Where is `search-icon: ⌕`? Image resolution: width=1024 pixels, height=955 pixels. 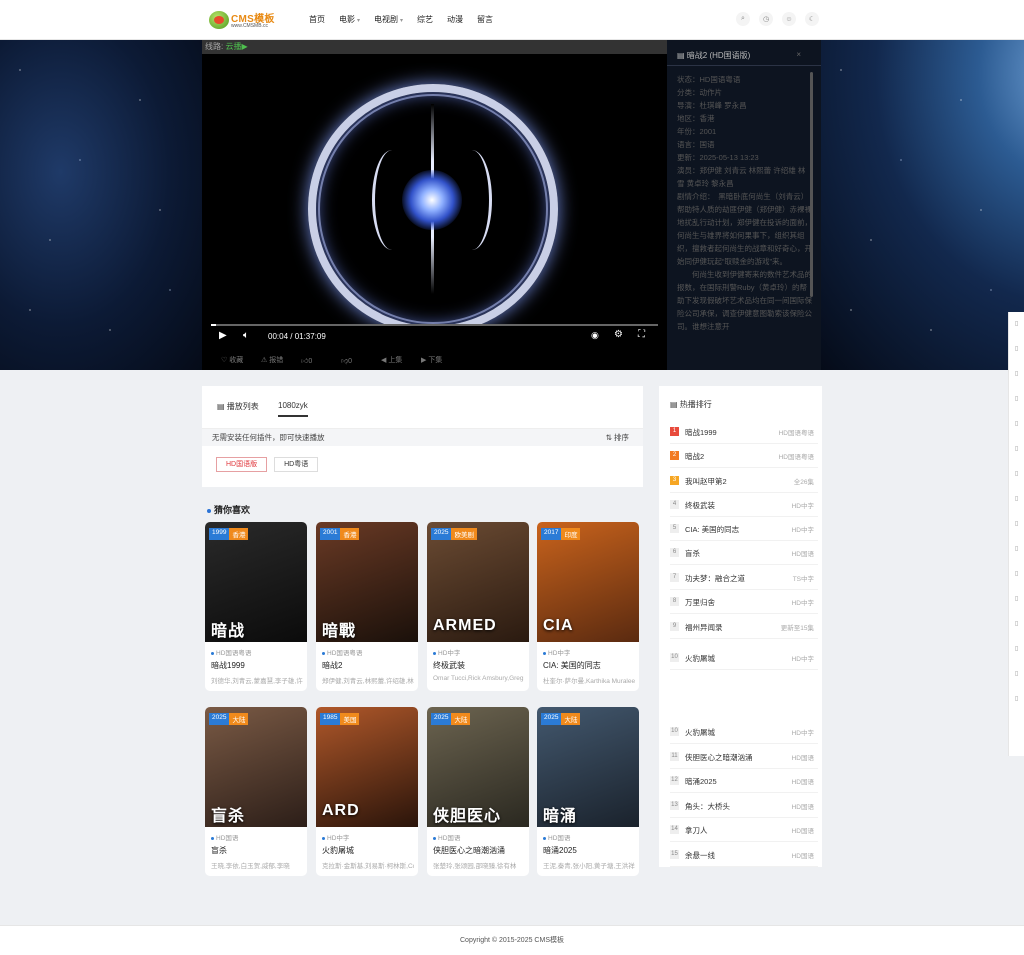
search-icon: ⌕ is located at coordinates (743, 19).